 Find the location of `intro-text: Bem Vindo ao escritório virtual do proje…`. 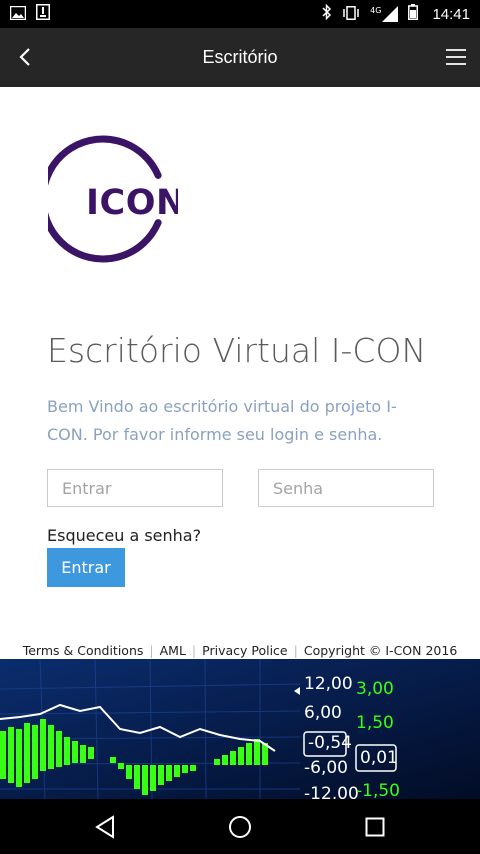

intro-text: Bem Vindo ao escritório virtual do proje… is located at coordinates (222, 420).